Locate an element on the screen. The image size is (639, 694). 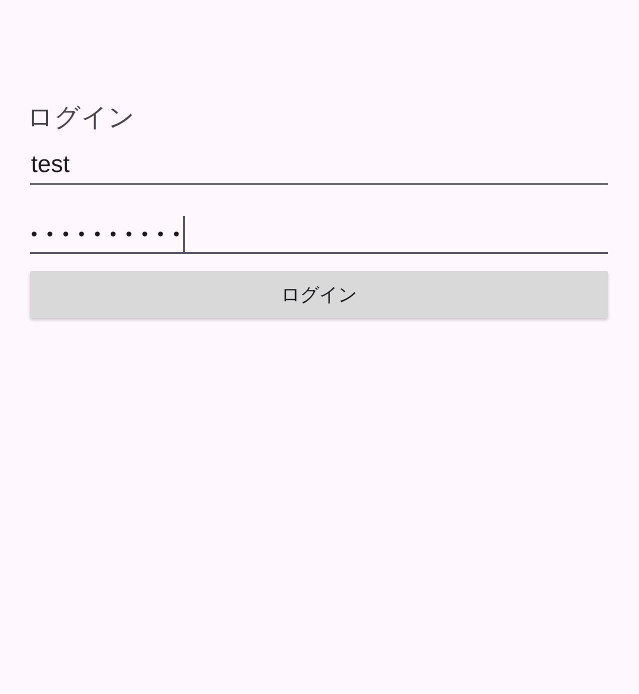
password-field: •••••••••• is located at coordinates (319, 235).